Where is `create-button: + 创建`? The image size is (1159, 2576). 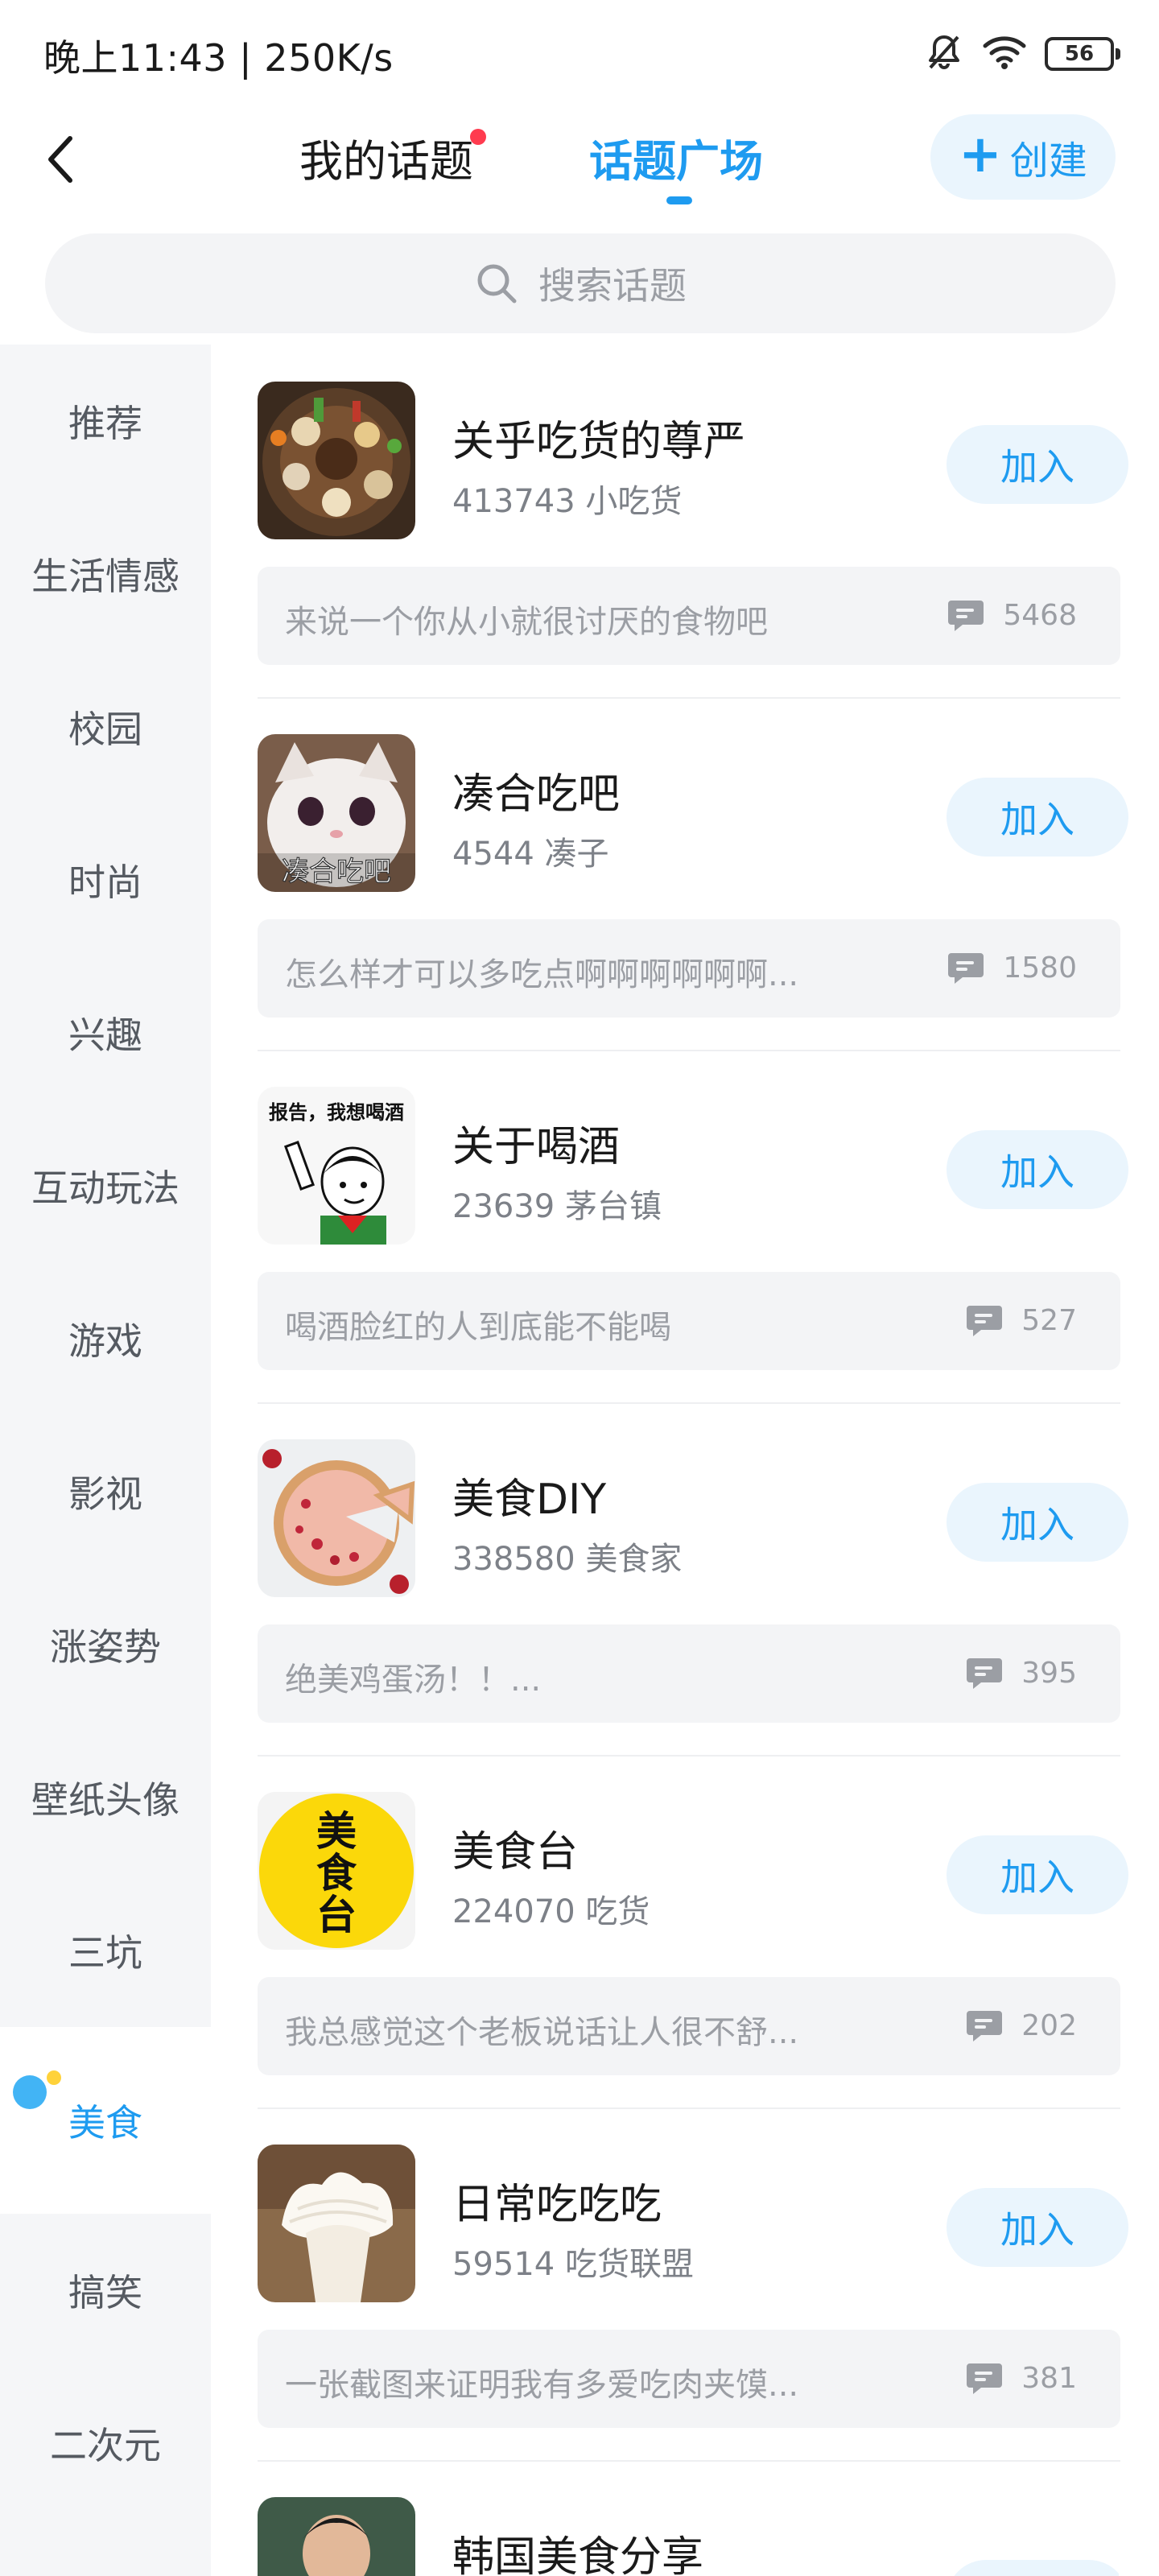 create-button: + 创建 is located at coordinates (1023, 157).